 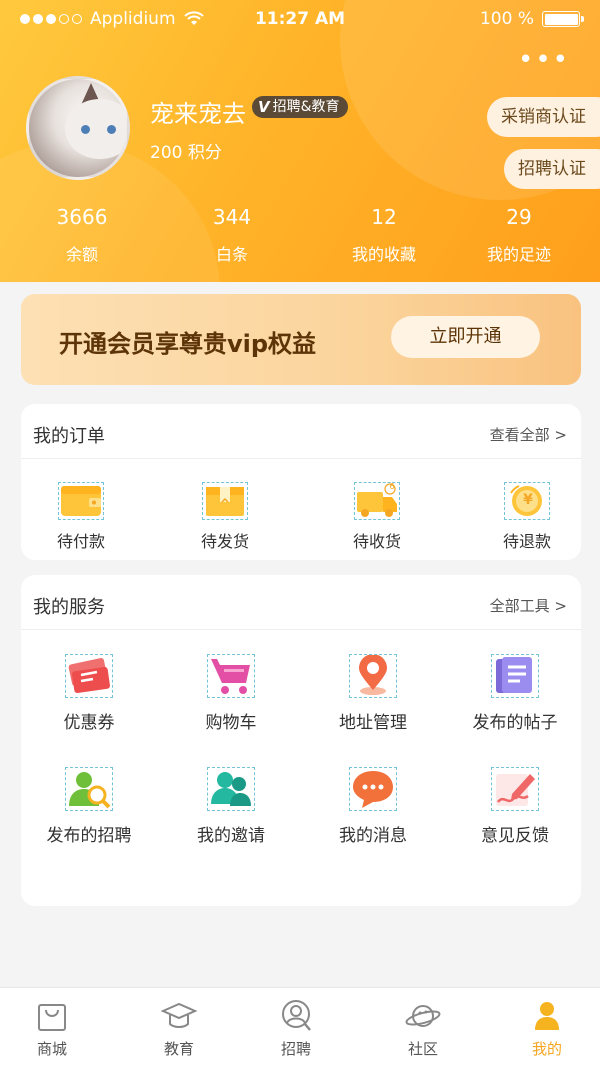 What do you see at coordinates (224, 541) in the screenshot?
I see `order-label: 待发货` at bounding box center [224, 541].